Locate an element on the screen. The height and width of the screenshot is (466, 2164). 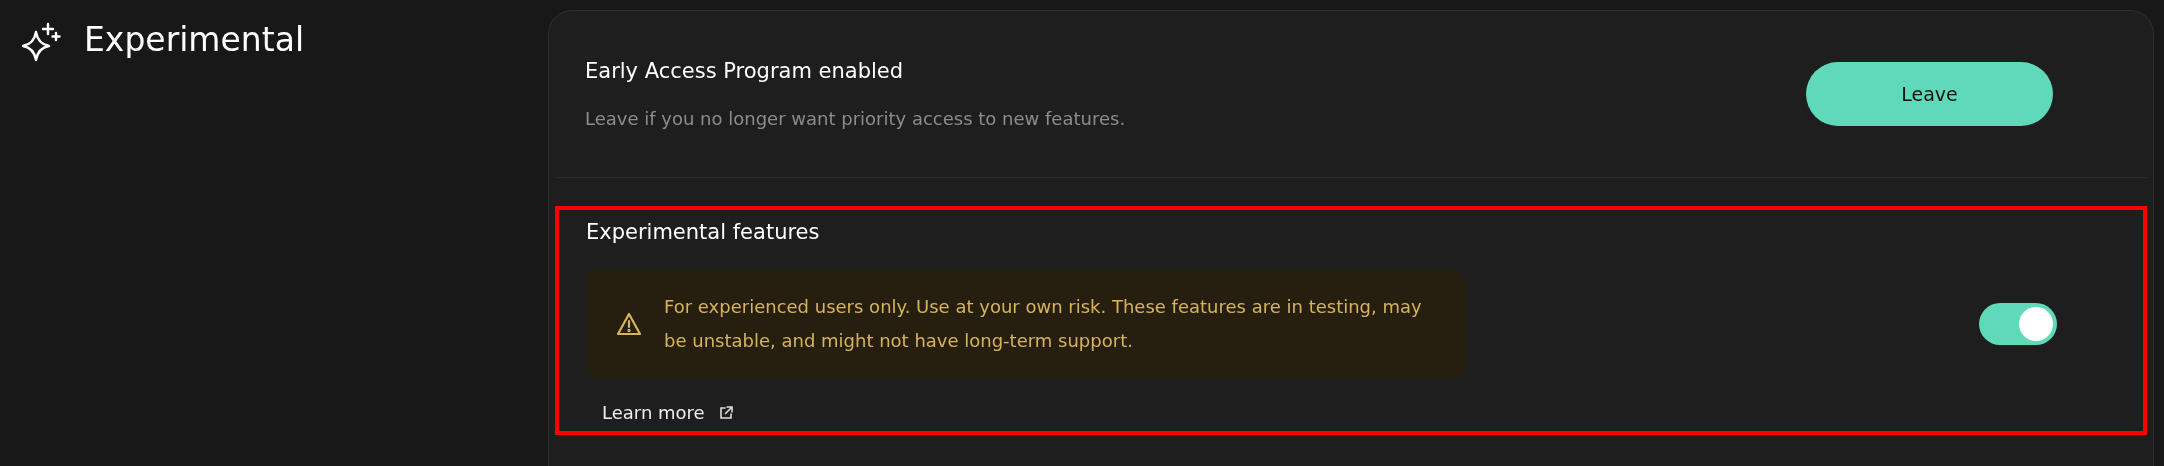
warning-icon is located at coordinates (629, 324).